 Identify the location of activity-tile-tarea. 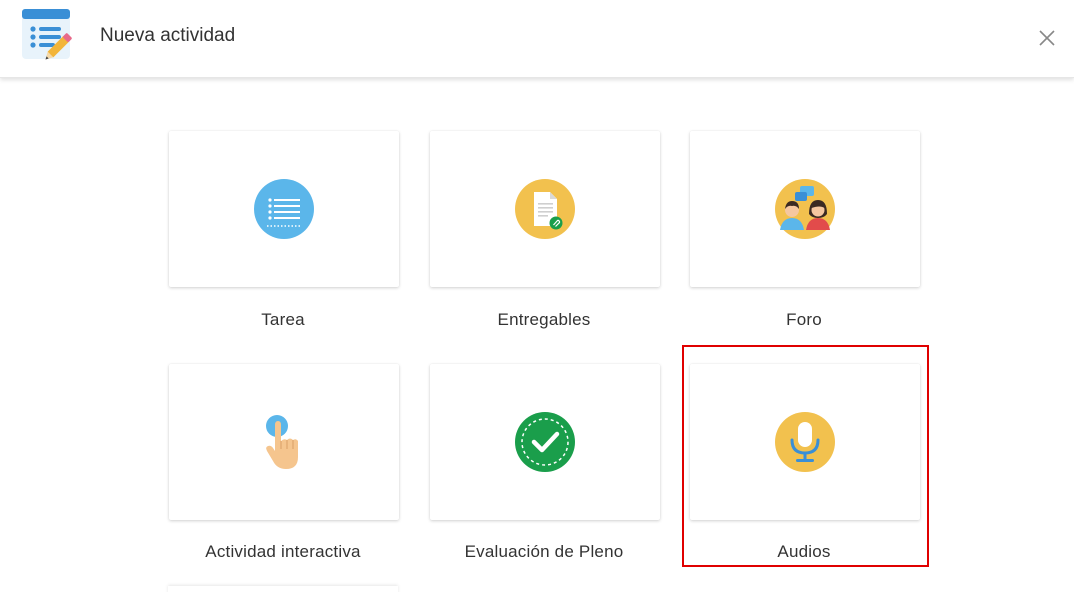
(284, 209).